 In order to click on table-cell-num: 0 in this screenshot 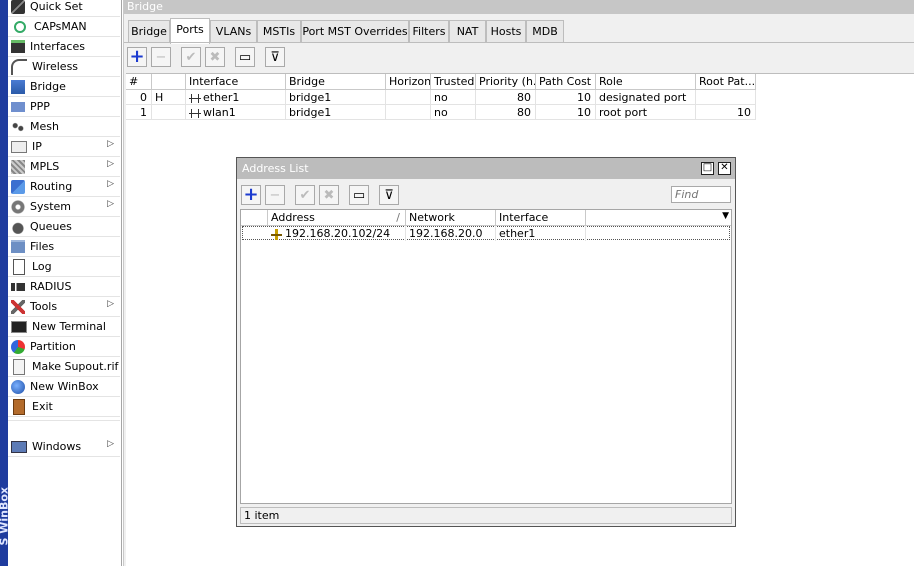, I will do `click(139, 97)`.